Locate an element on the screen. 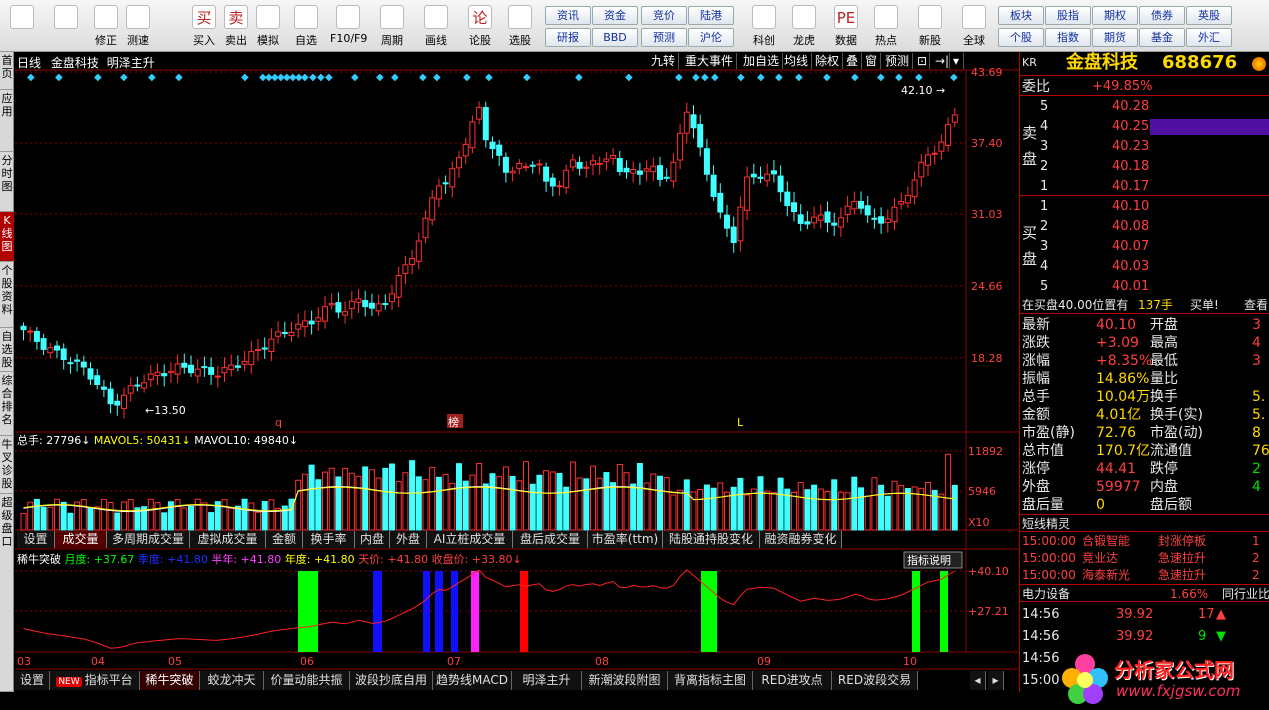  quick-link-期货: 期货 is located at coordinates (1115, 37).